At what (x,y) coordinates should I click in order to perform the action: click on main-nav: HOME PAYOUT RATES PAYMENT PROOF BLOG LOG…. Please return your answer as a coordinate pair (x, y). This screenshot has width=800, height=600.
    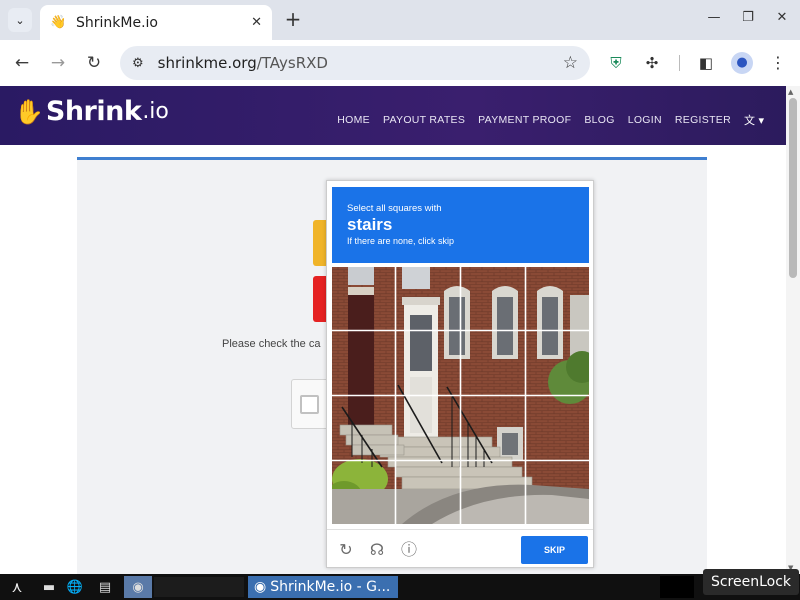
    Looking at the image, I should click on (550, 120).